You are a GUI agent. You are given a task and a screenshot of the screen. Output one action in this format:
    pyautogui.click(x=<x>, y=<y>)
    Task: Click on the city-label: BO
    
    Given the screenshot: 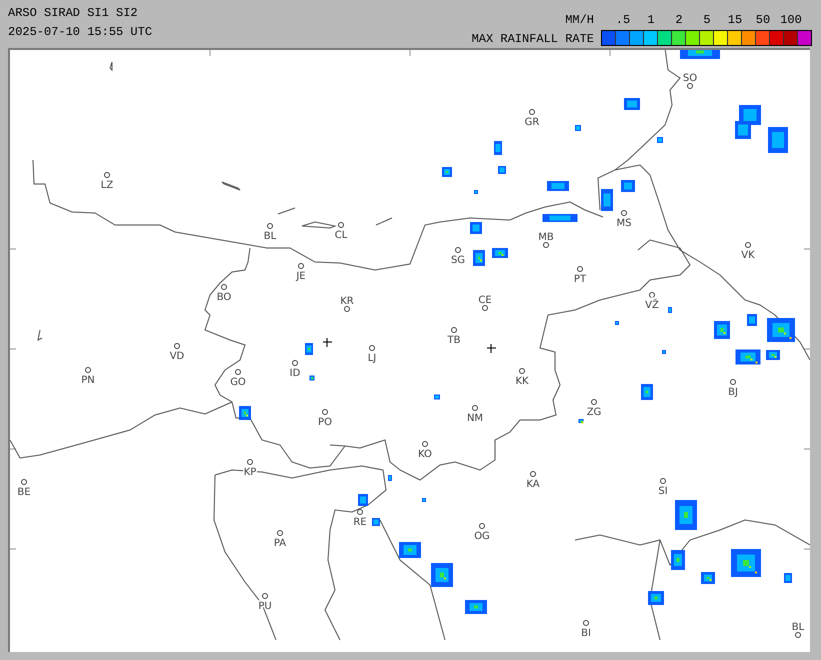 What is the action you would take?
    pyautogui.click(x=224, y=297)
    